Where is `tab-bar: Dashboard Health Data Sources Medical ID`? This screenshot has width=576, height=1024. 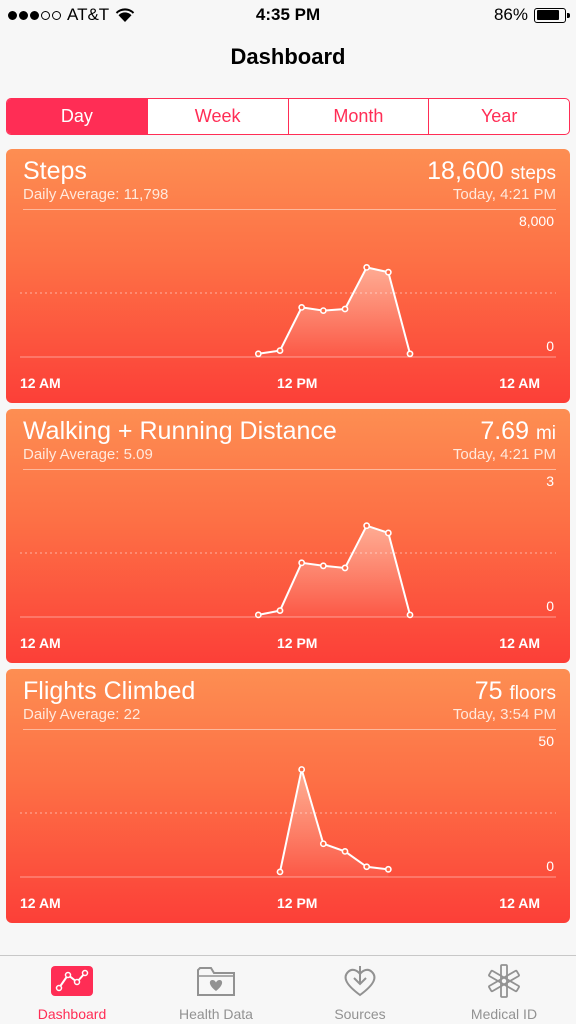
tab-bar: Dashboard Health Data Sources Medical ID is located at coordinates (288, 989).